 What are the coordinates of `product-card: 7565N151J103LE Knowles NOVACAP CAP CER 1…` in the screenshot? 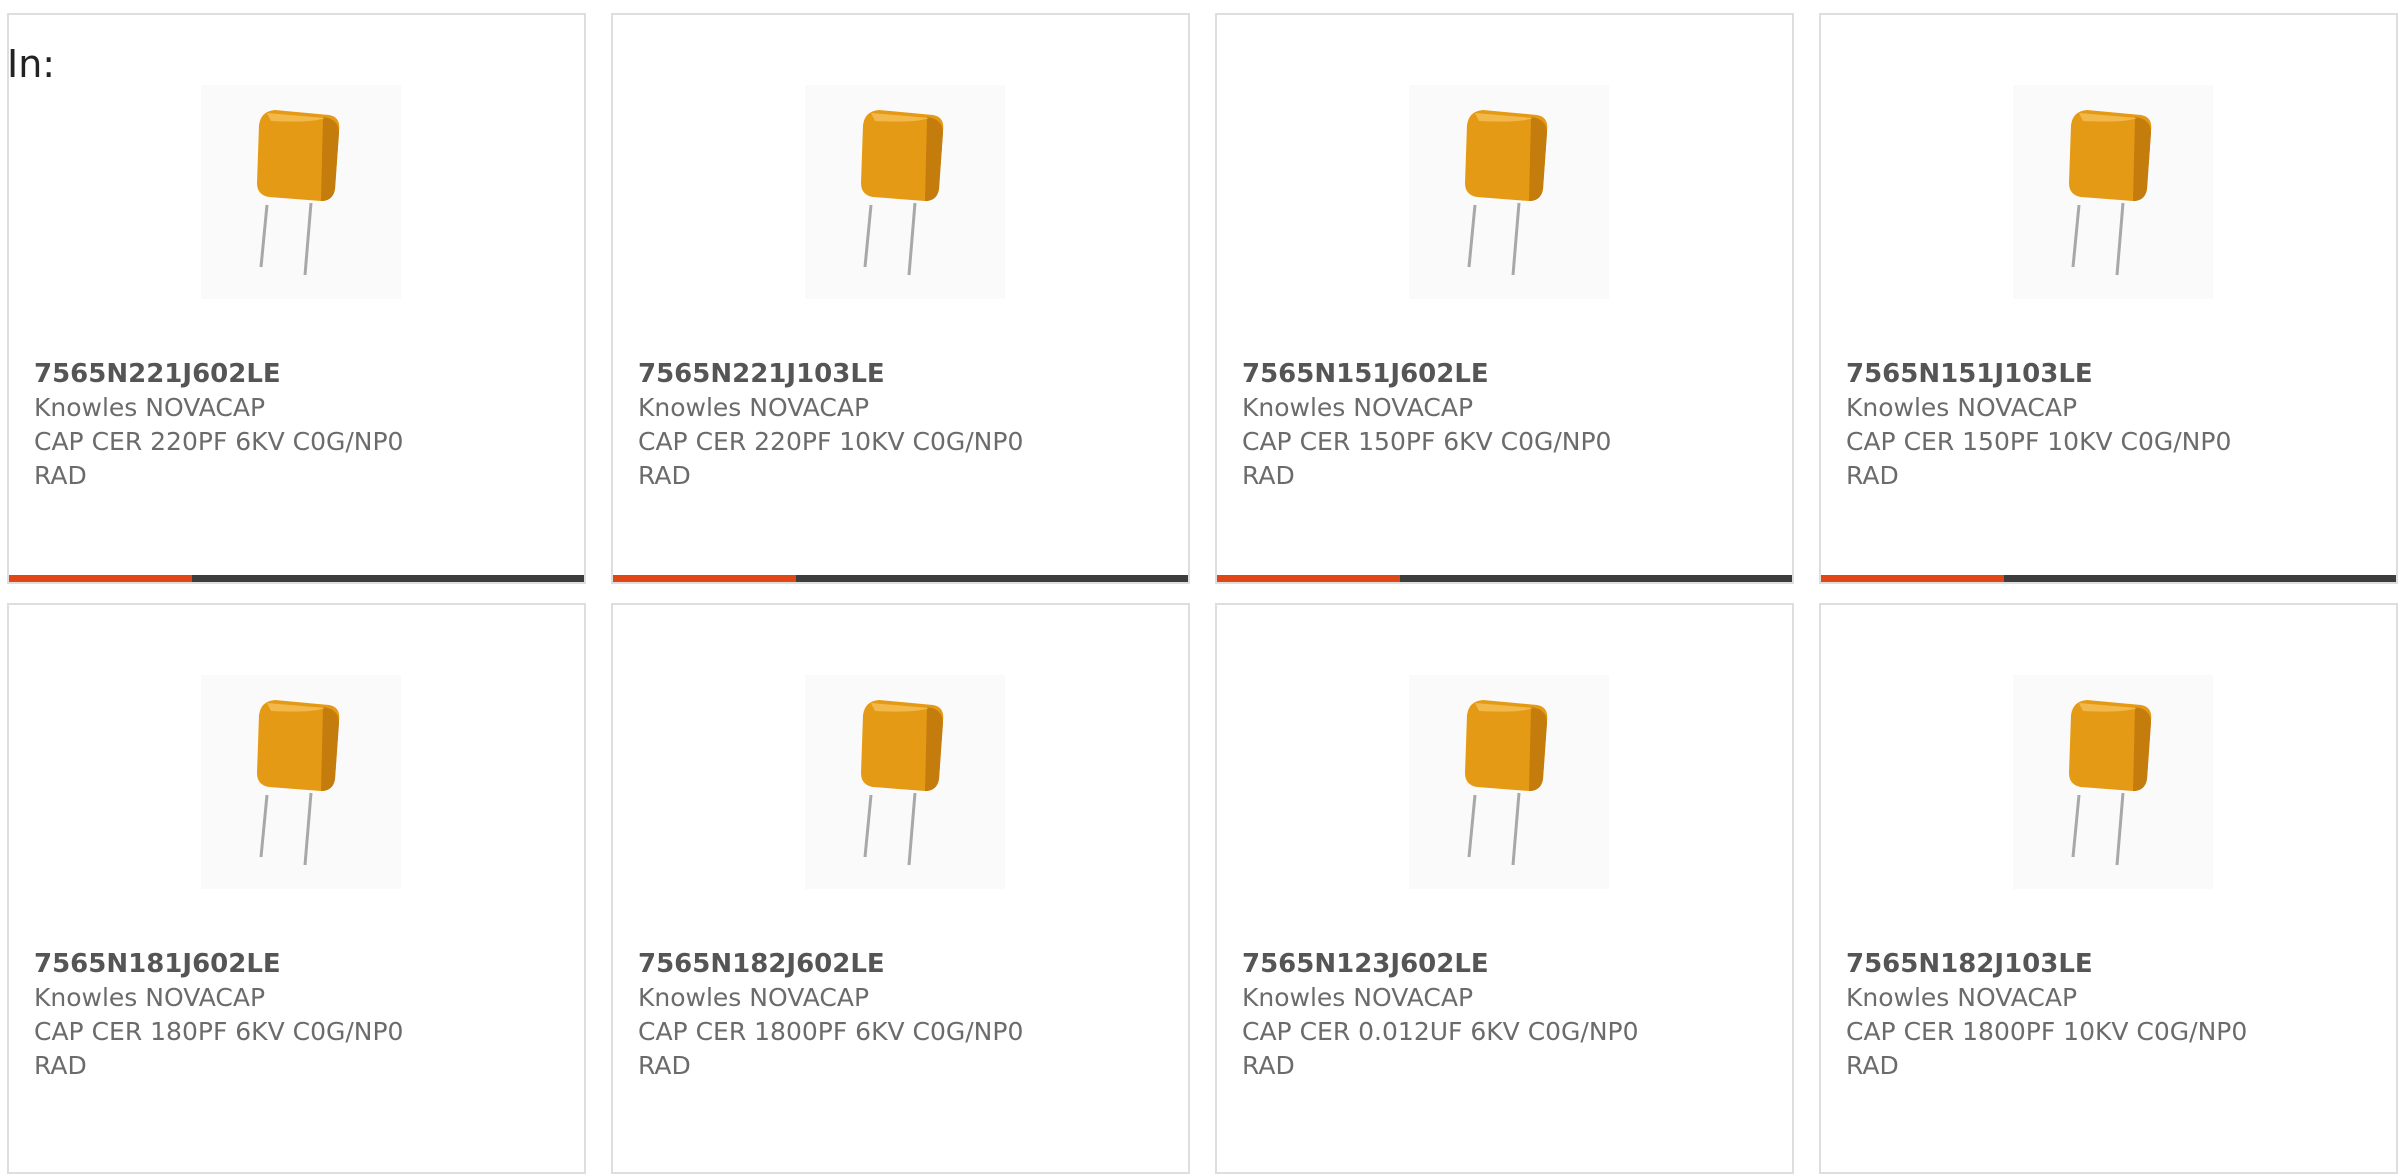 It's located at (2108, 298).